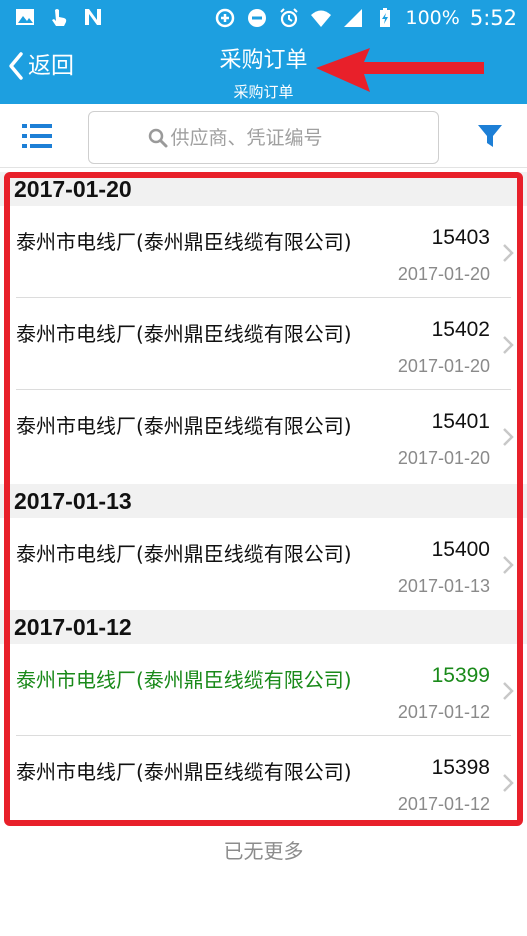 Image resolution: width=527 pixels, height=936 pixels. Describe the element at coordinates (460, 675) in the screenshot. I see `order-number: 15399` at that location.